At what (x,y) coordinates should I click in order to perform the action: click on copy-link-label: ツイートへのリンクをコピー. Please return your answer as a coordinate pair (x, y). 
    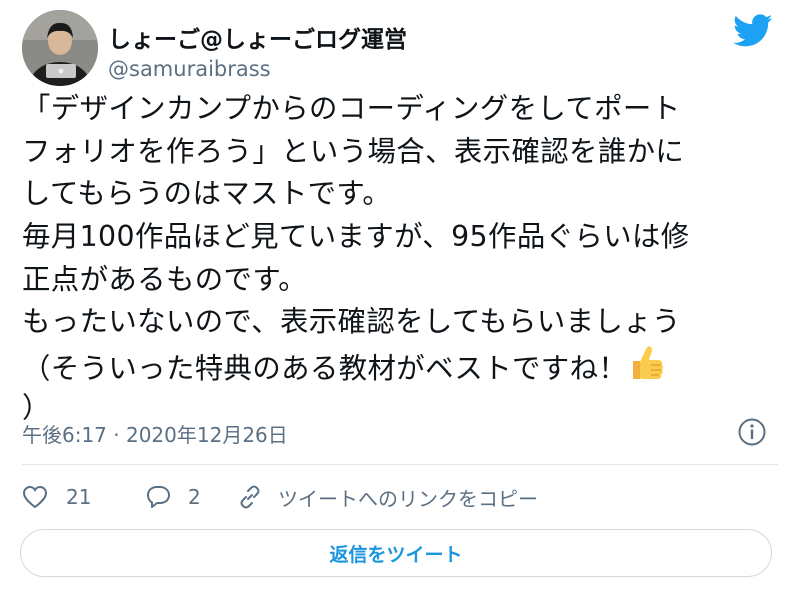
    Looking at the image, I should click on (408, 498).